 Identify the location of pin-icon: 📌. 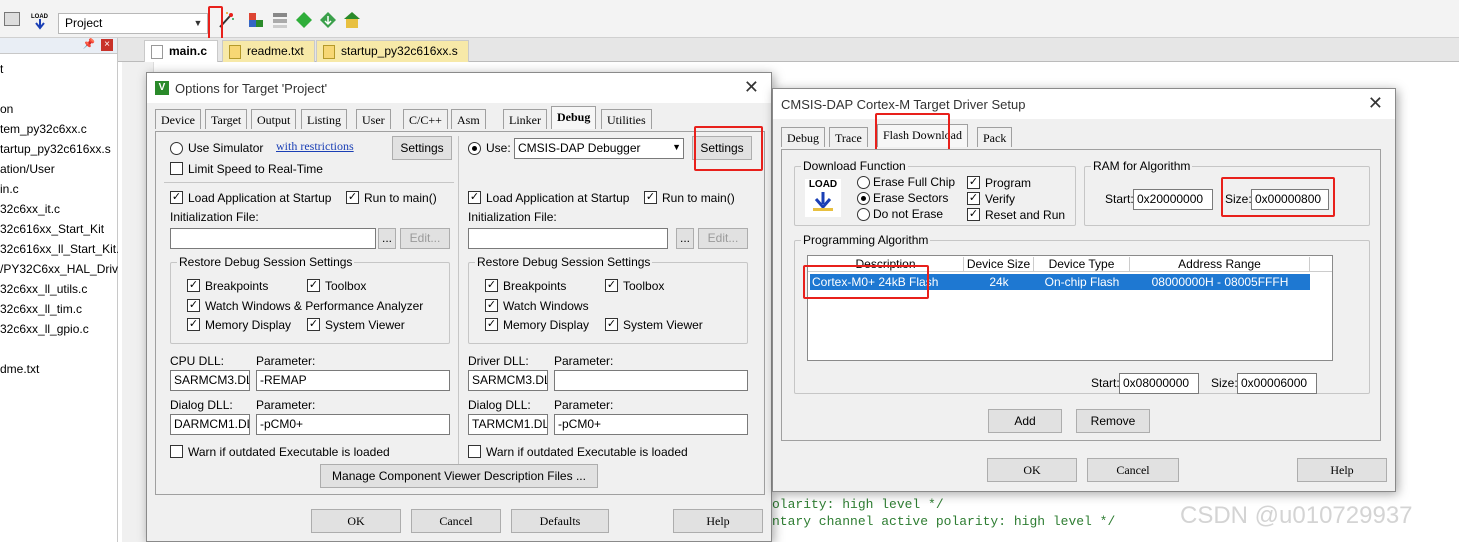
(89, 44).